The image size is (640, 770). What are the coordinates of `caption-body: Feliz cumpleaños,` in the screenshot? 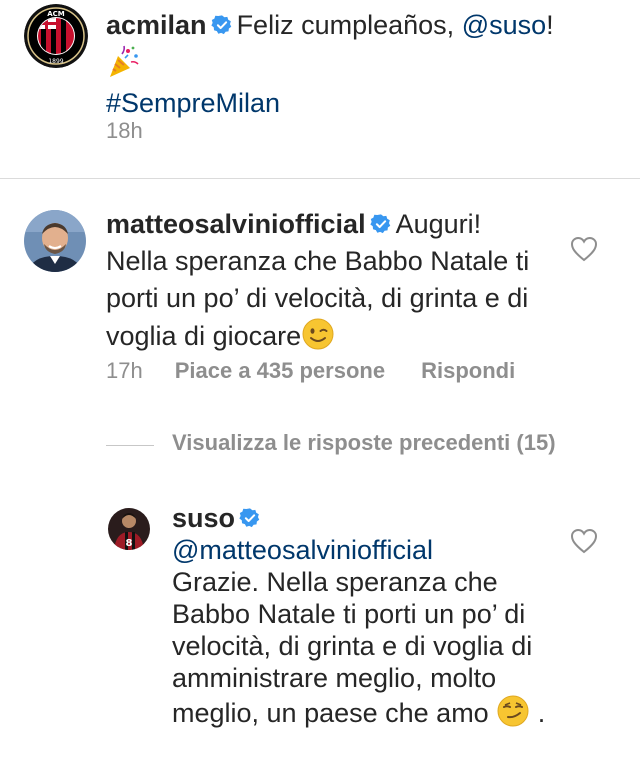 It's located at (345, 25).